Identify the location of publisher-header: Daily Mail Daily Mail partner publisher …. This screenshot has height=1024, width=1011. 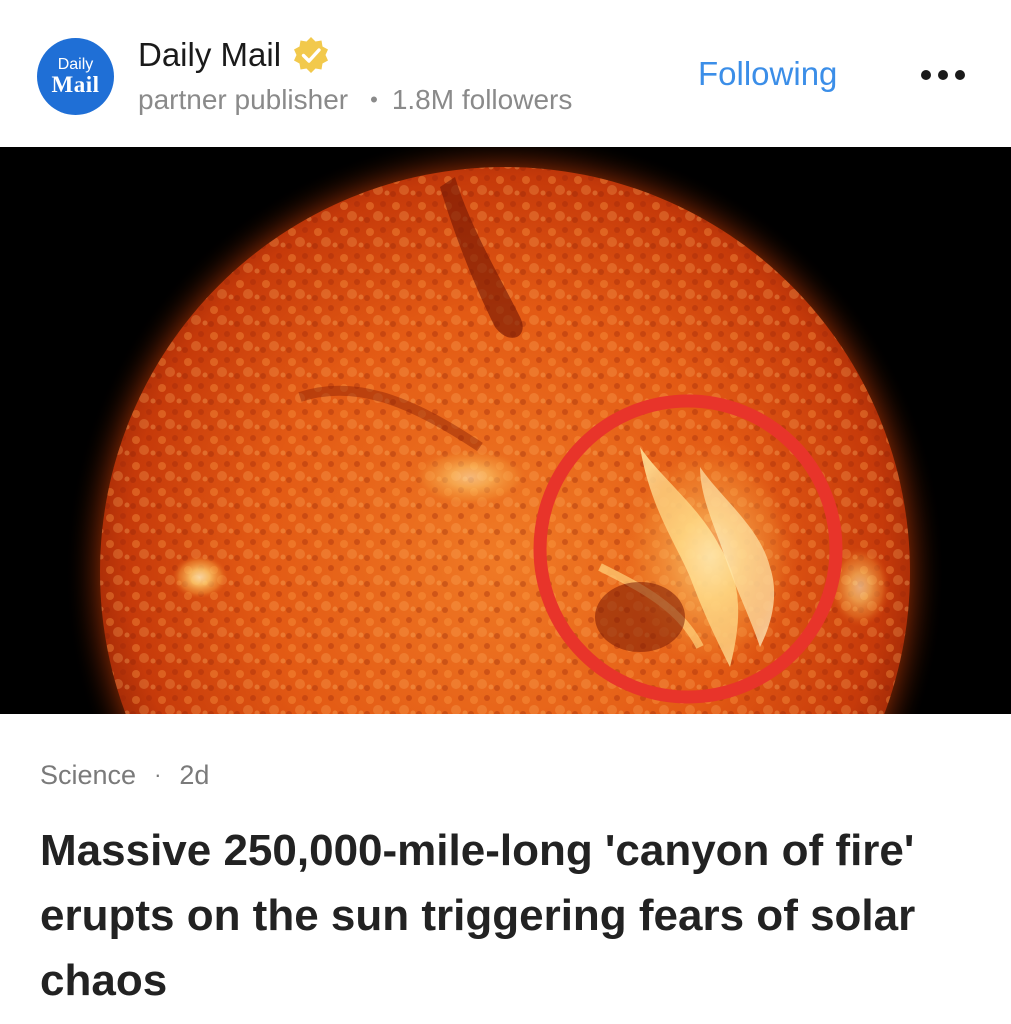
(505, 73).